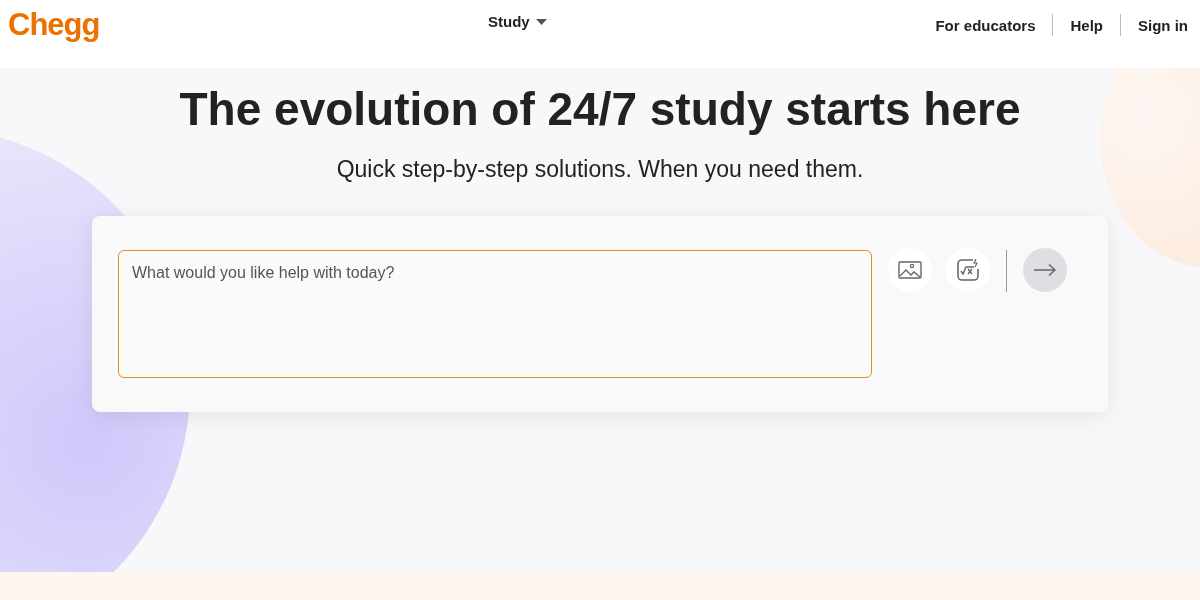 The width and height of the screenshot is (1200, 600). I want to click on math-solver-button, so click(968, 270).